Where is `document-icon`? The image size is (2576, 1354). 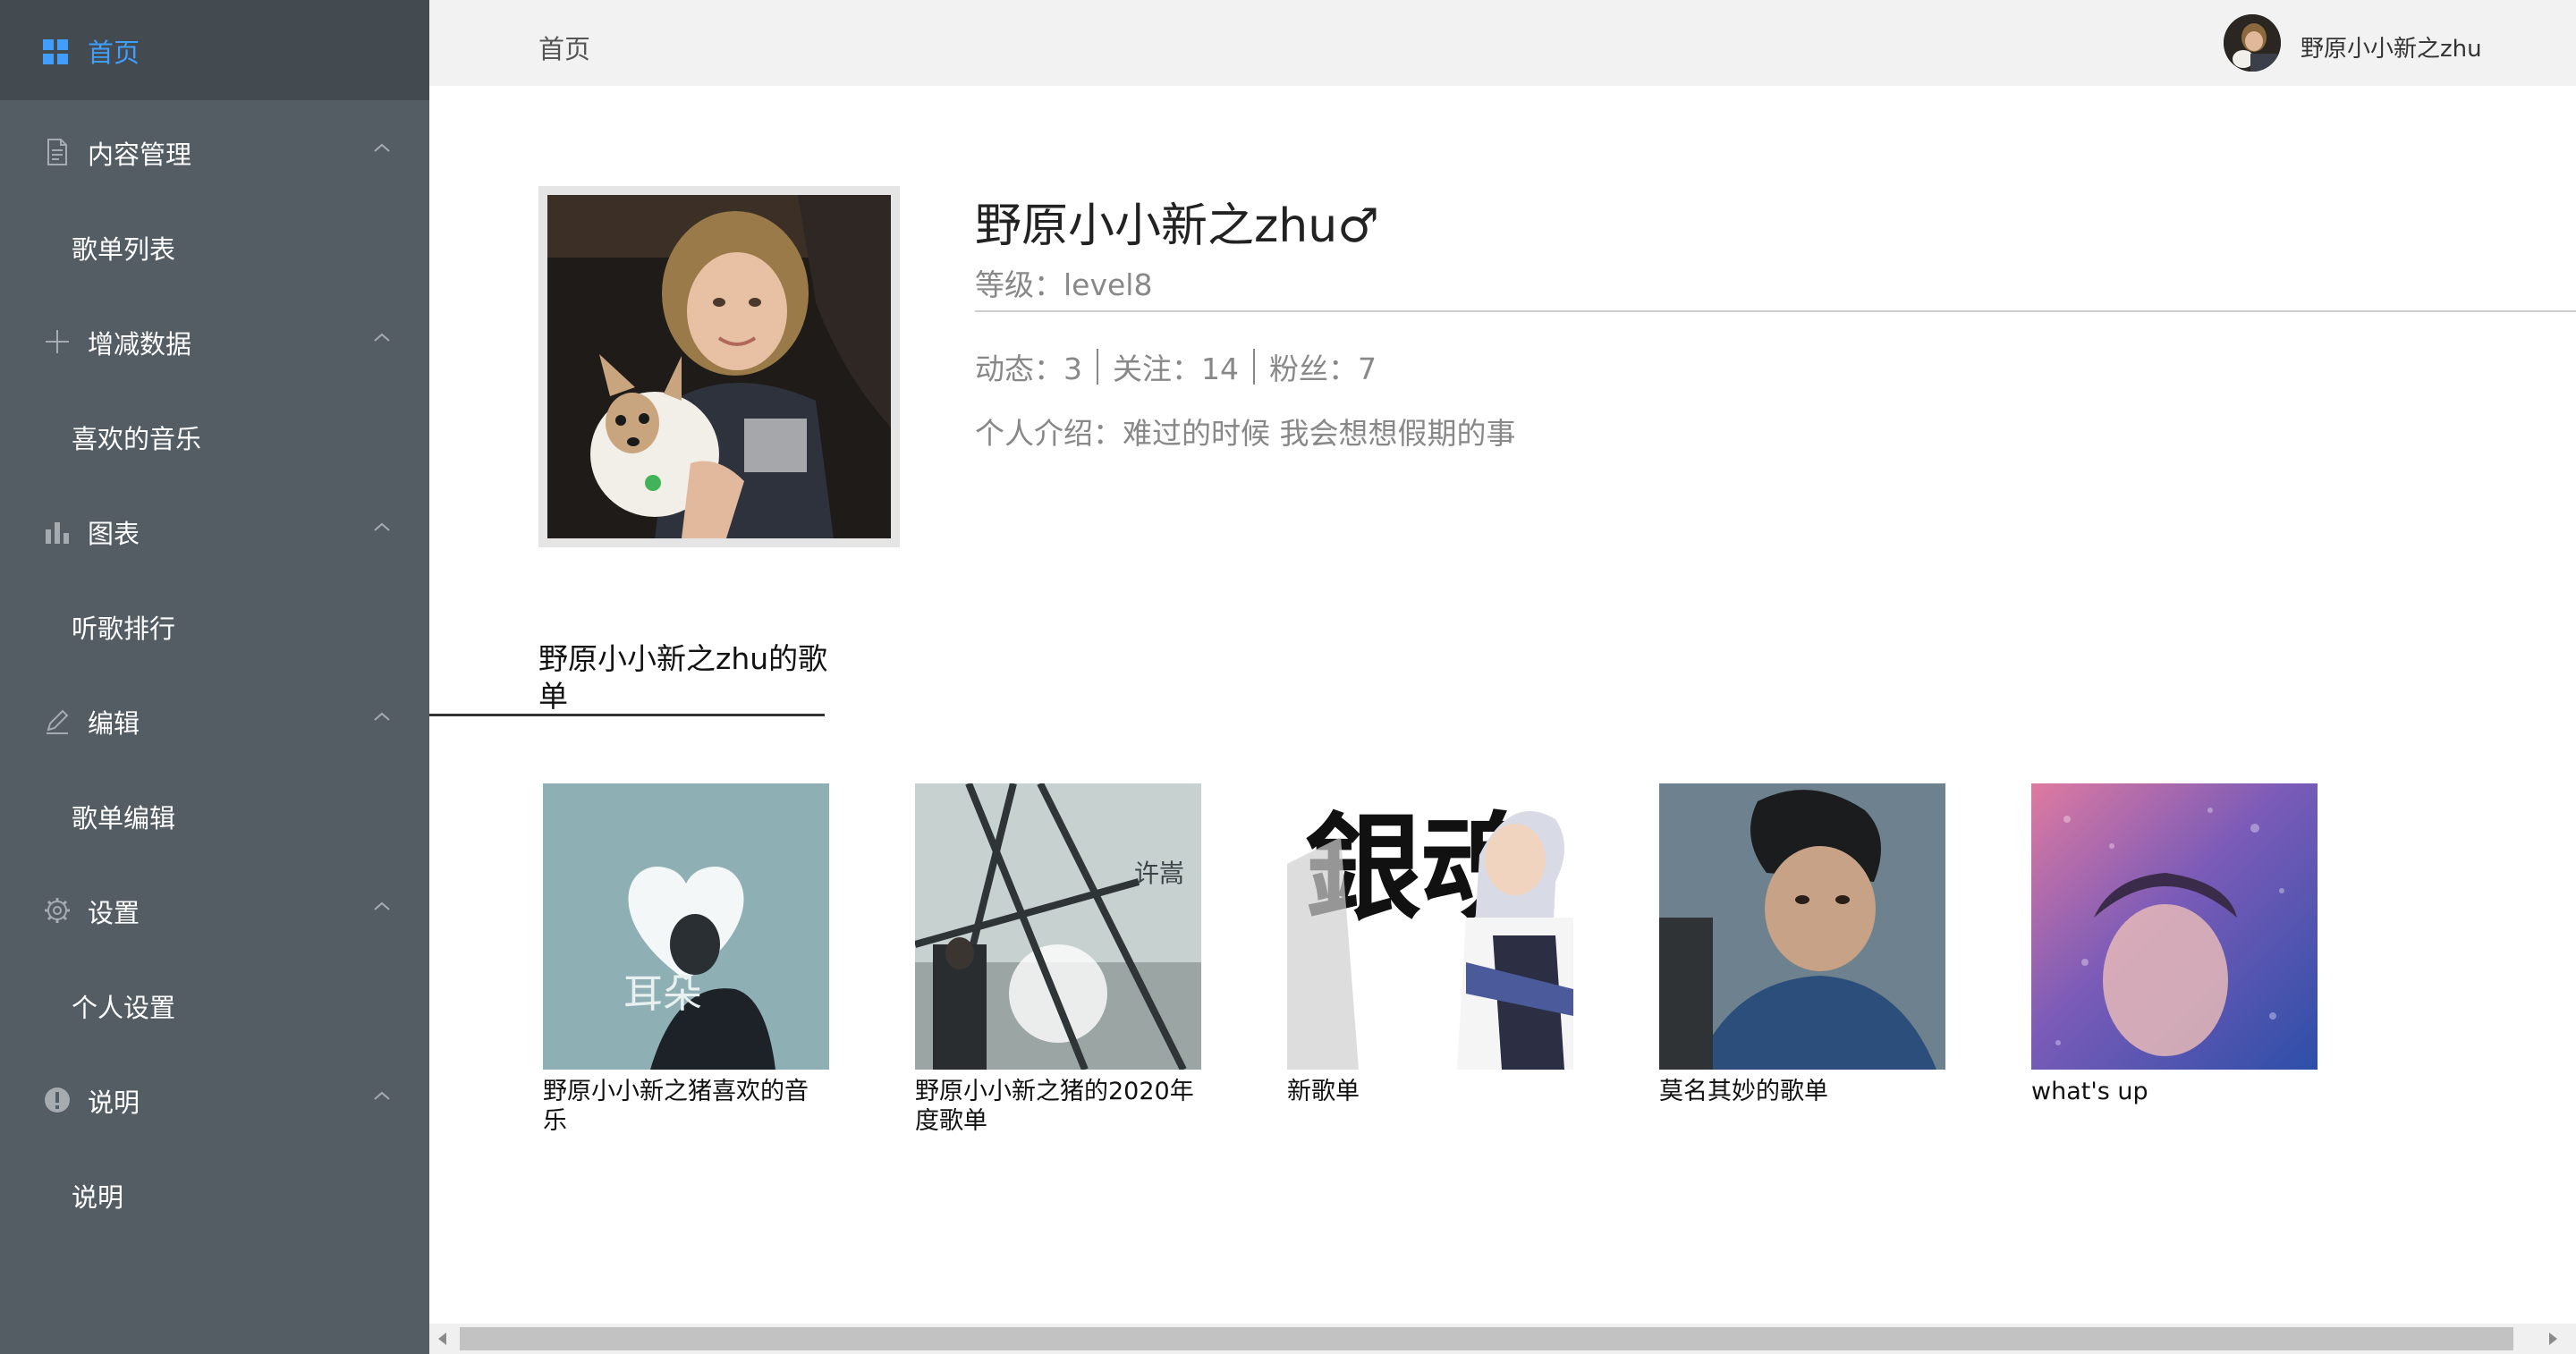 document-icon is located at coordinates (57, 152).